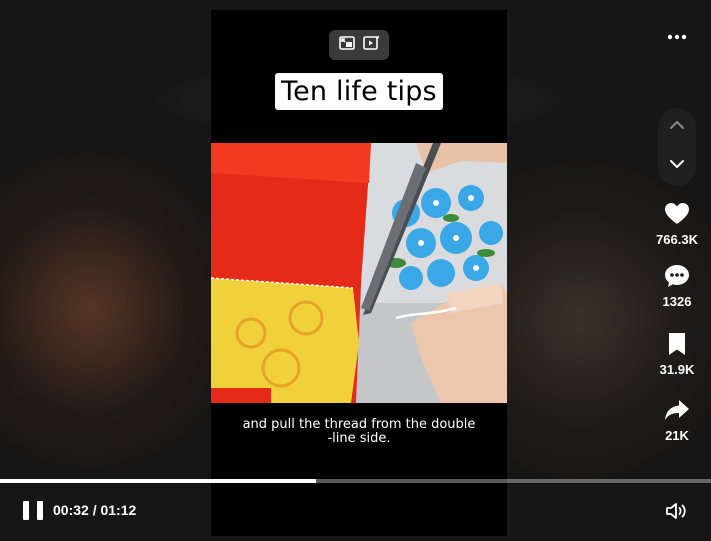 This screenshot has height=541, width=711. Describe the element at coordinates (355, 481) in the screenshot. I see `progress-bar` at that location.